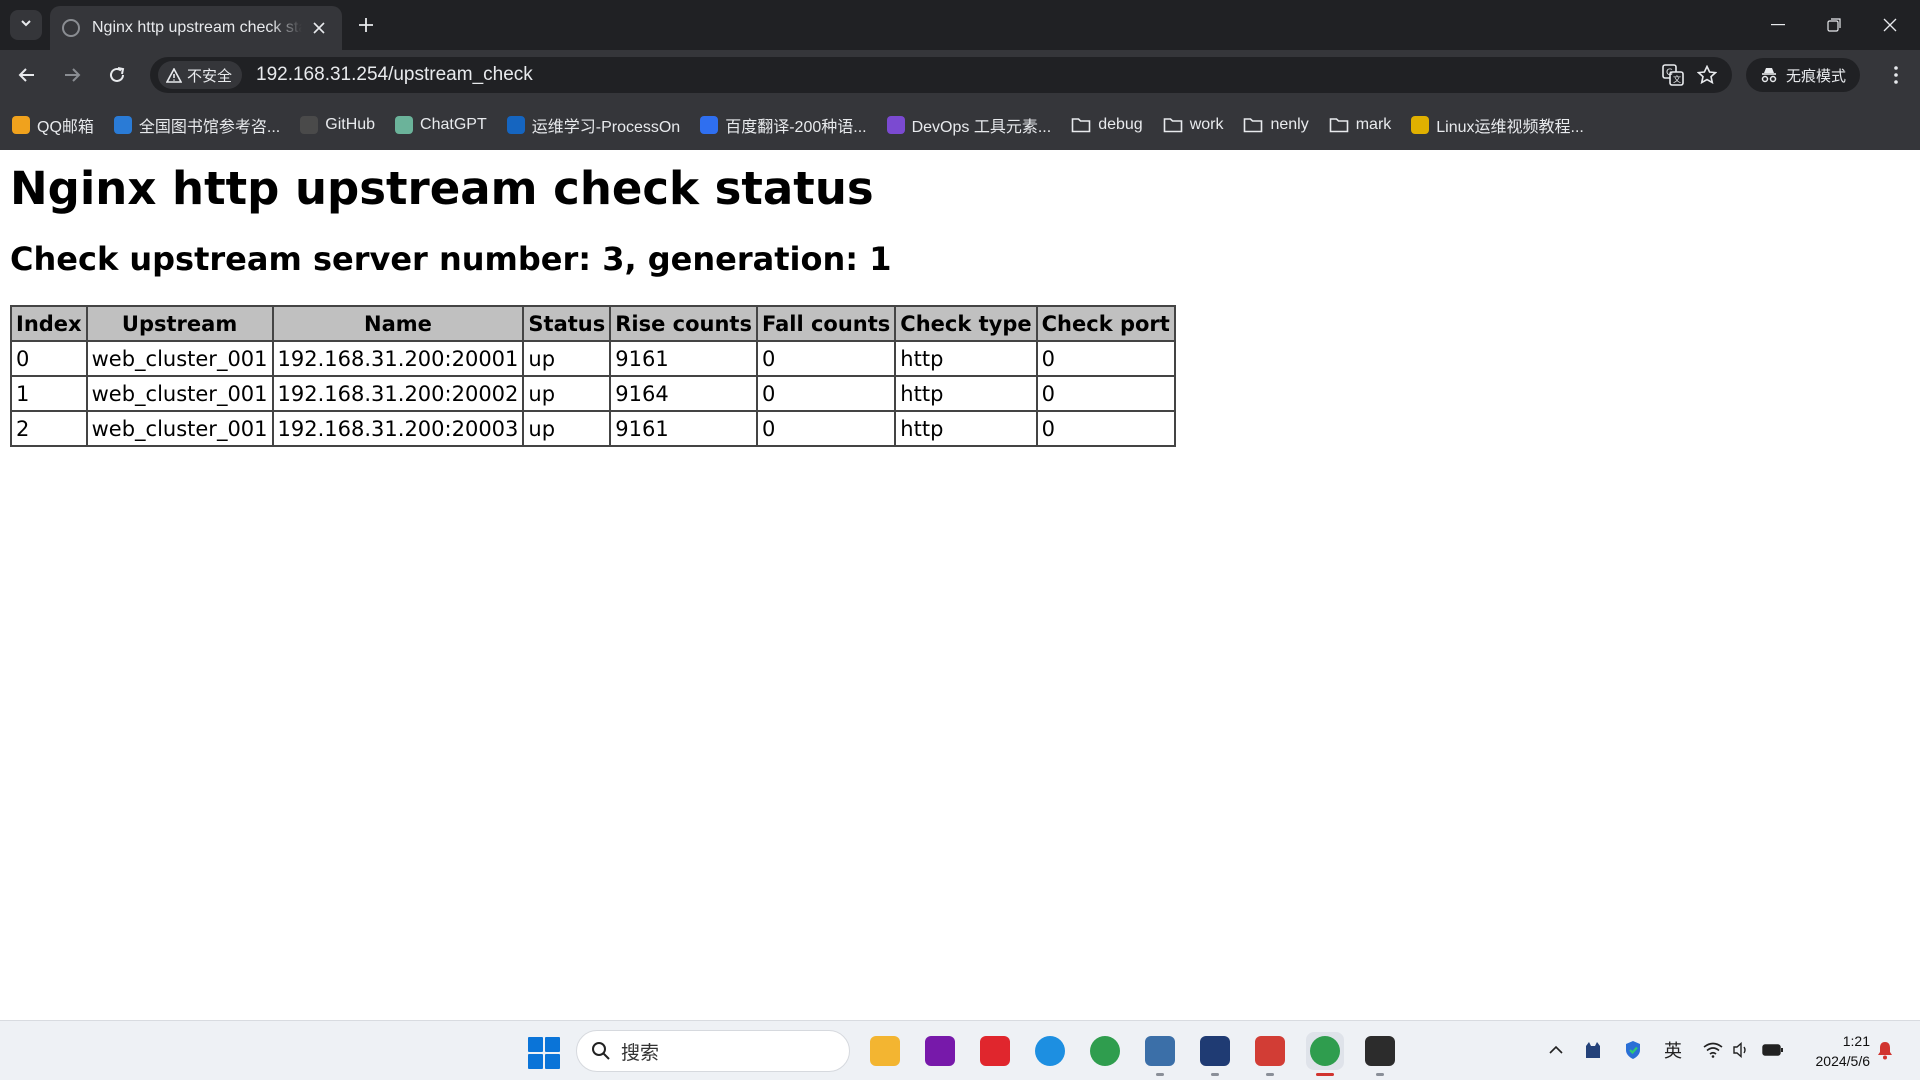  I want to click on tab-title: Nginx http upstream check status, so click(197, 27).